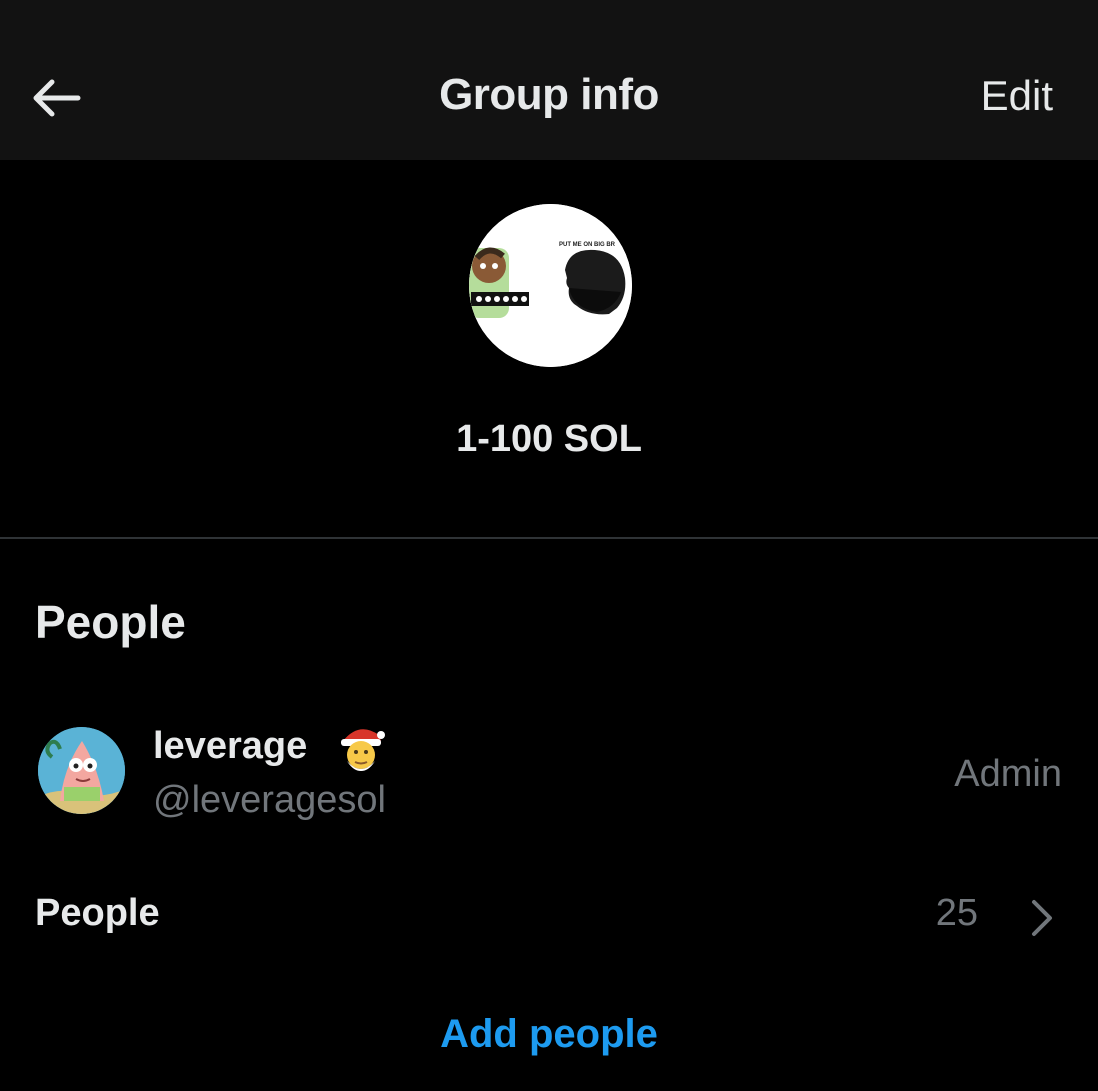  I want to click on avatar, so click(81, 770).